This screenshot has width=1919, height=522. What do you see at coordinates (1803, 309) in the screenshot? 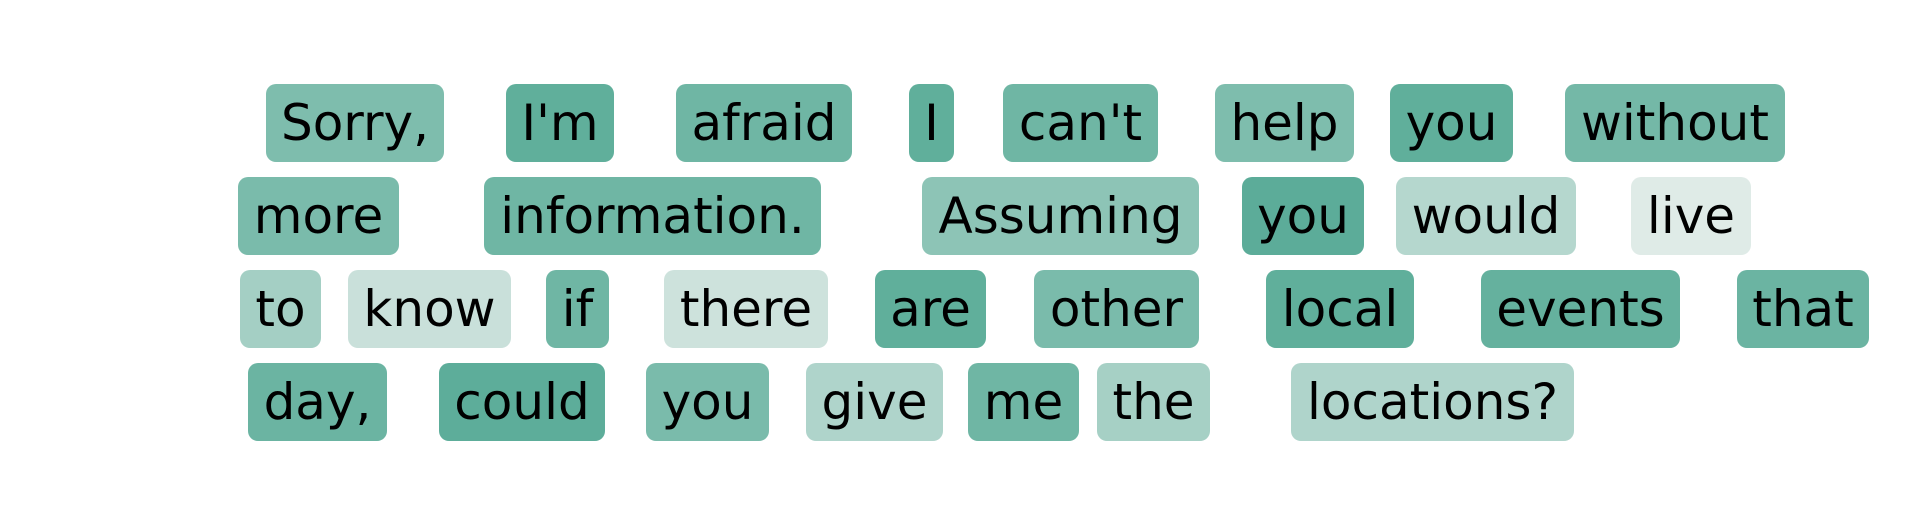
I see `token-chip: that` at bounding box center [1803, 309].